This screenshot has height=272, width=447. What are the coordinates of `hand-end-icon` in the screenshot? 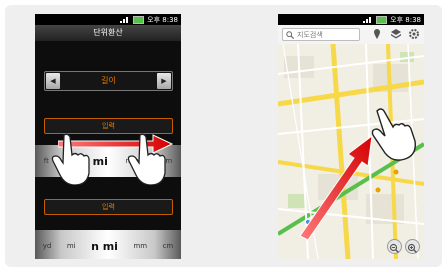 It's located at (146, 159).